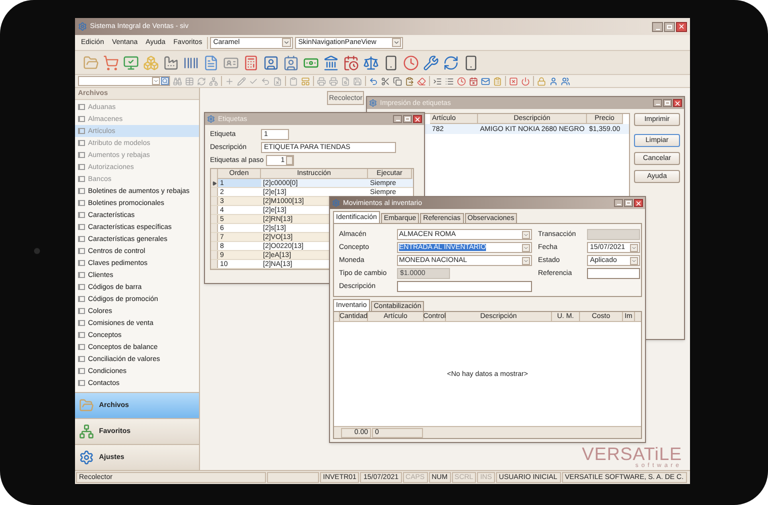 The image size is (768, 505). What do you see at coordinates (305, 81) in the screenshot?
I see `panel-icon` at bounding box center [305, 81].